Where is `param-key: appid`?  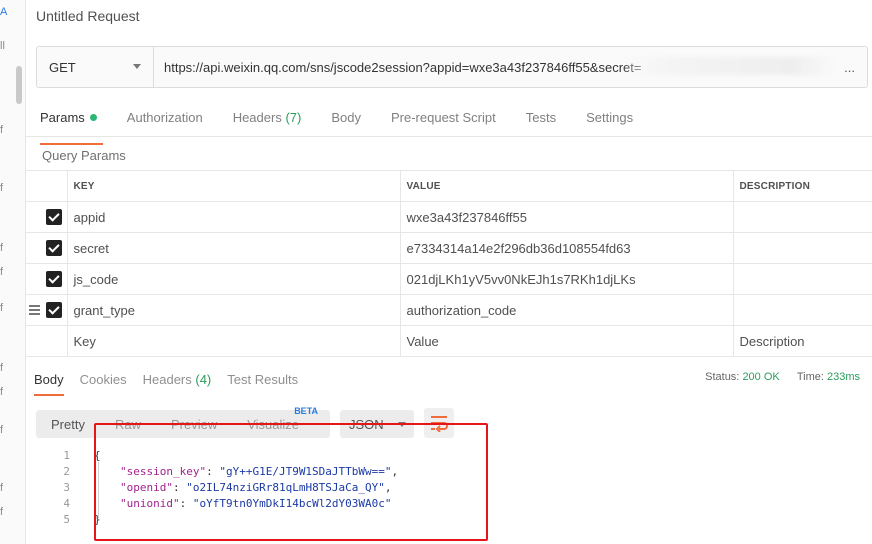
param-key: appid is located at coordinates (233, 217).